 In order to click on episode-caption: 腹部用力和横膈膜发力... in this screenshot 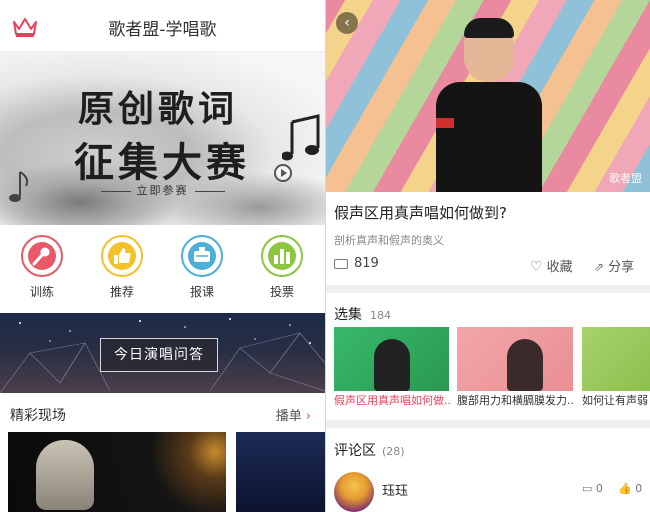, I will do `click(516, 400)`.